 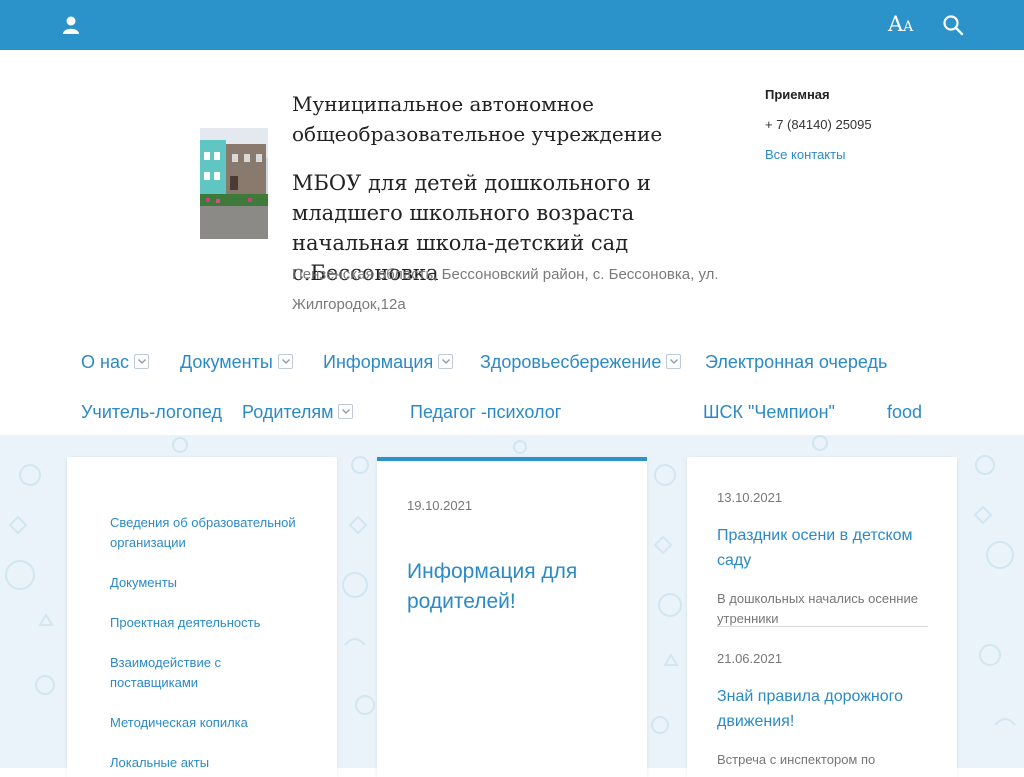 I want to click on top-bar: AA, so click(x=512, y=25).